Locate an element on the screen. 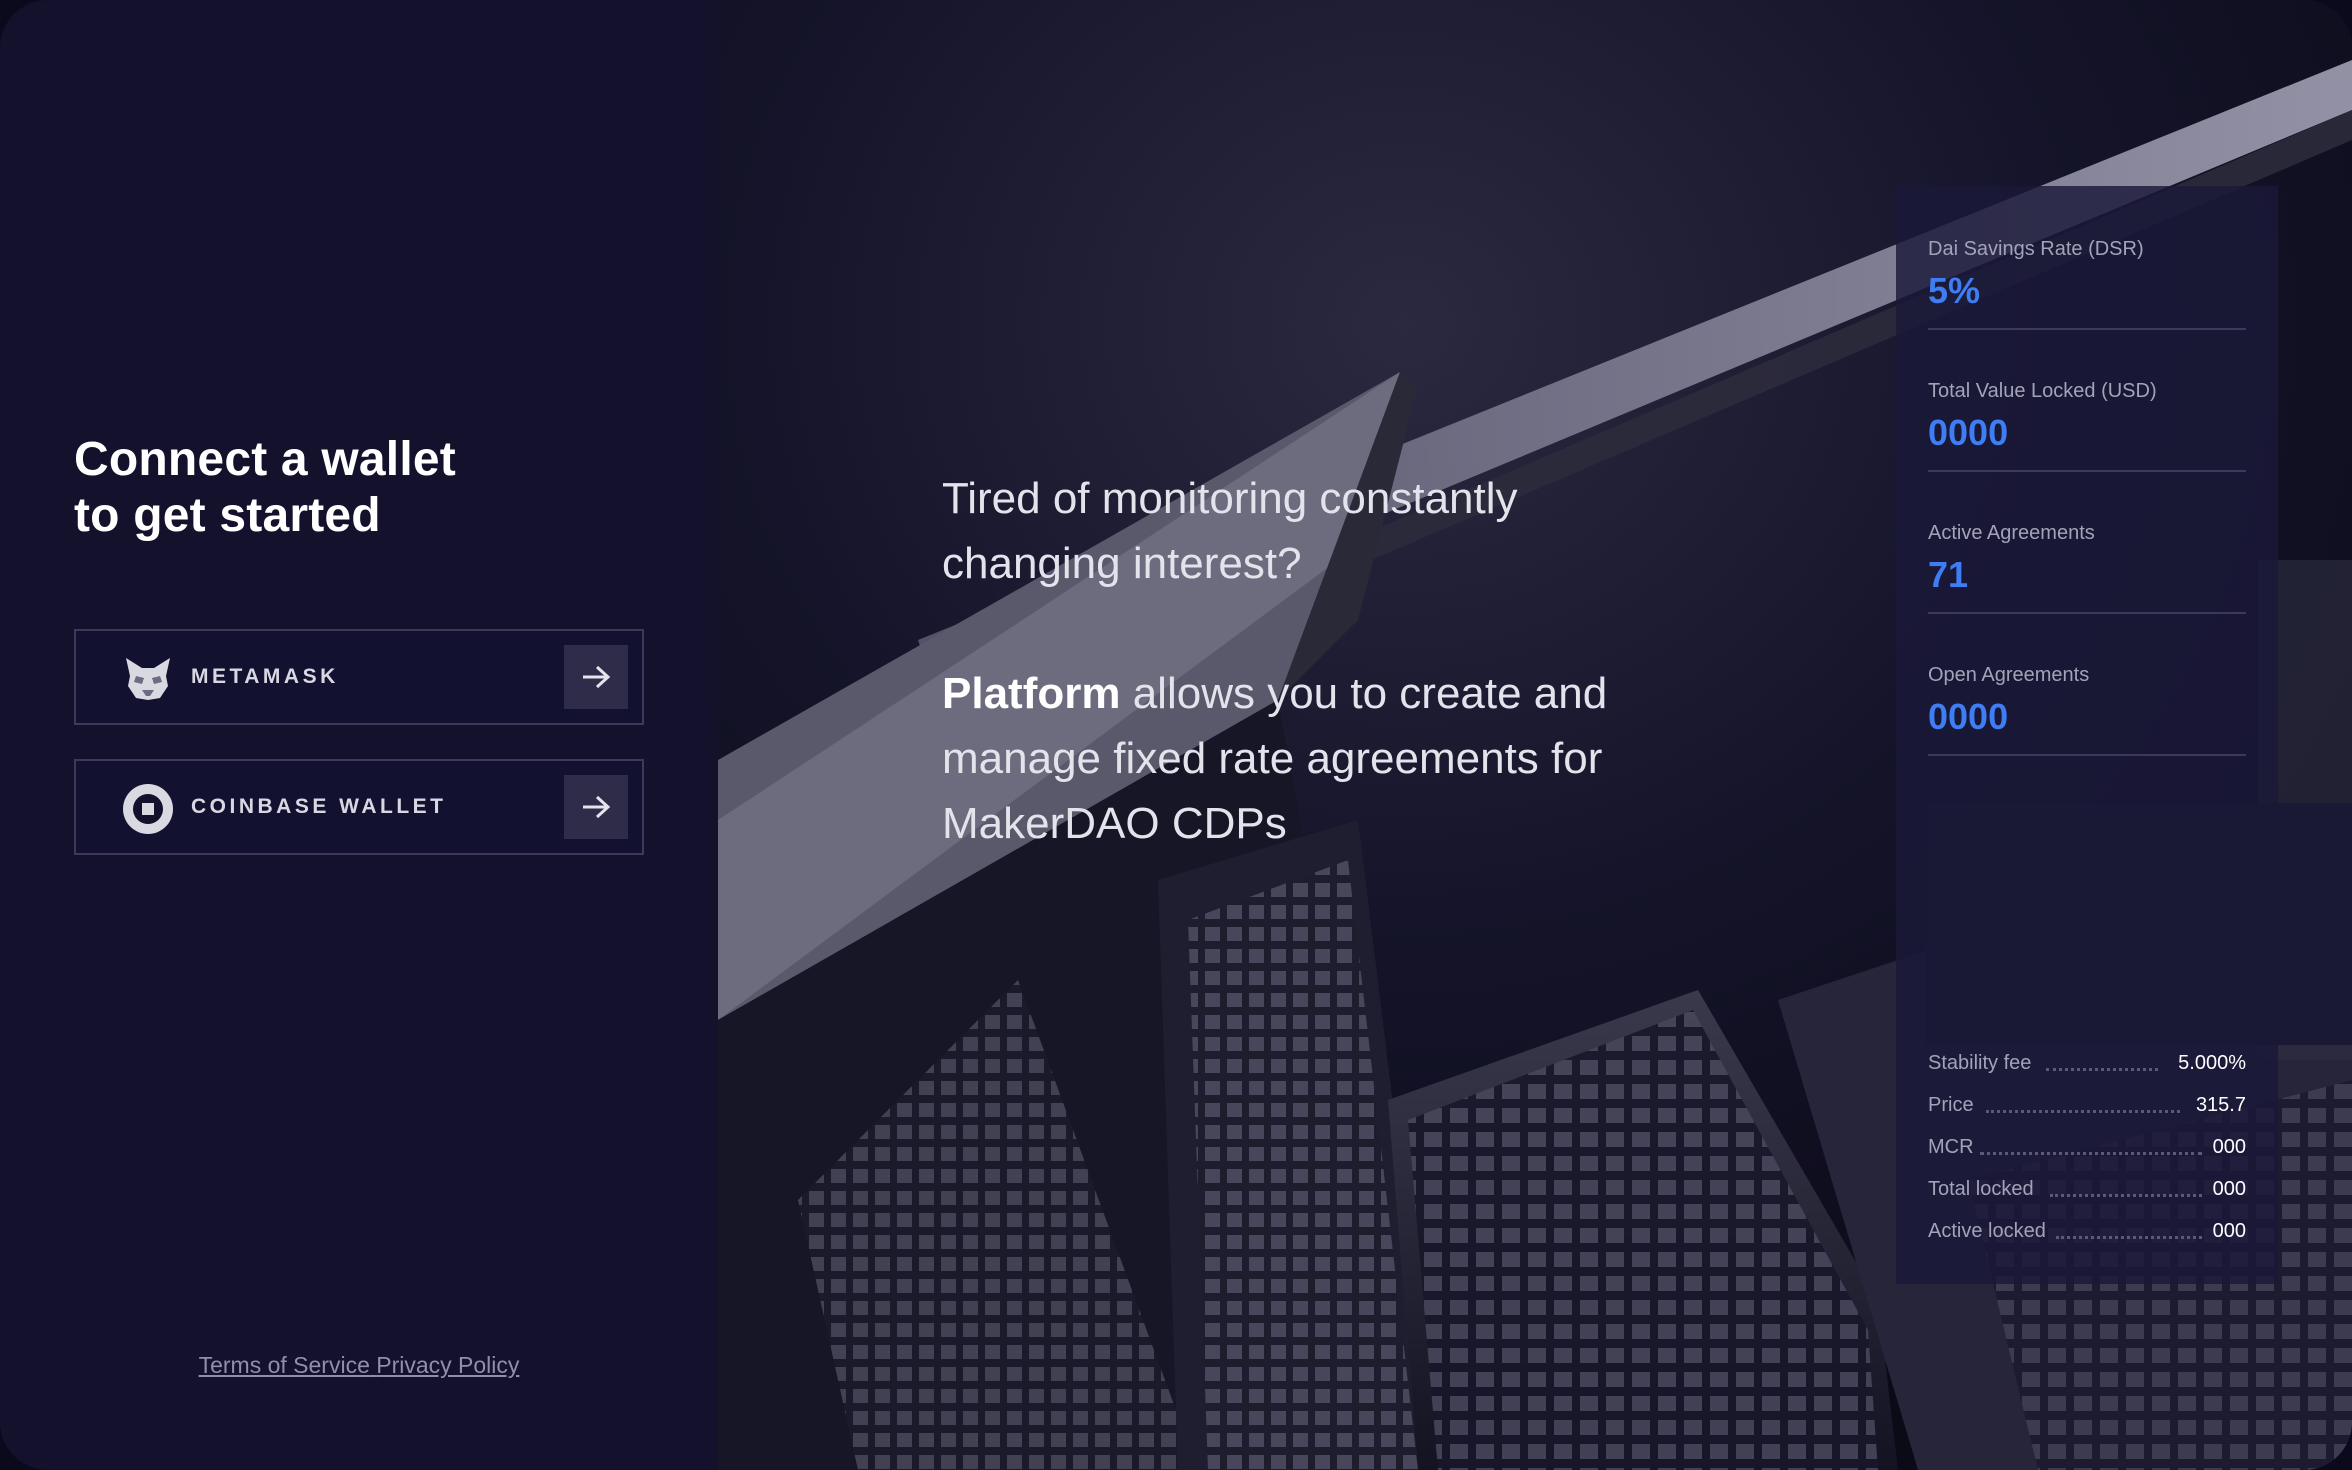  stat-total-value-locked: Total Value Locked (USD) 0000 is located at coordinates (2087, 400).